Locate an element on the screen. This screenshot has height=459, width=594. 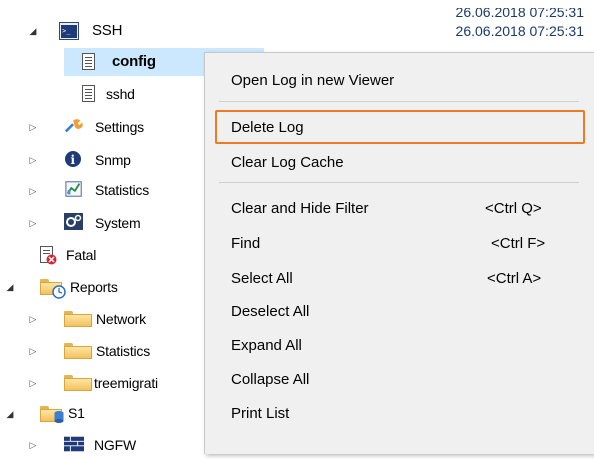
tree-item-label: sshd is located at coordinates (120, 94).